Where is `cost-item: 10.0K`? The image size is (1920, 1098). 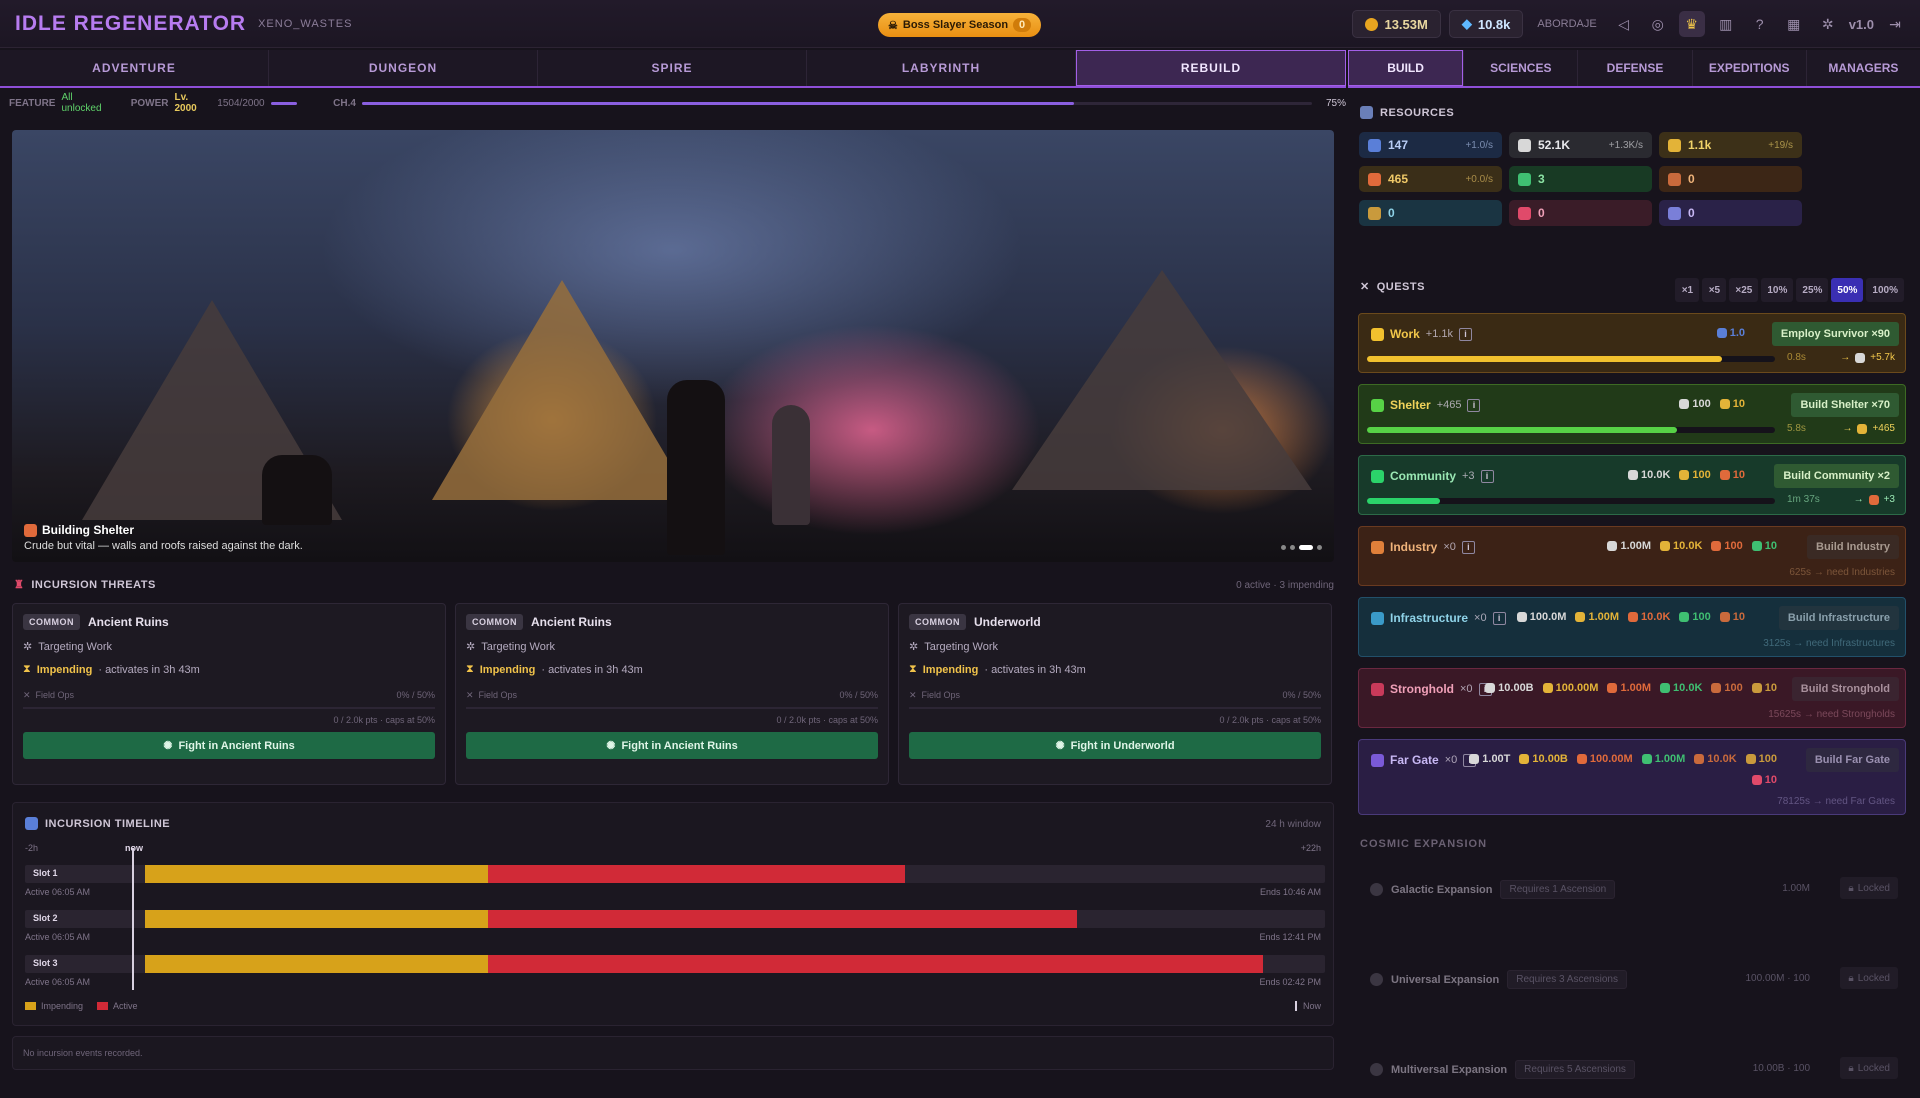 cost-item: 10.0K is located at coordinates (1715, 759).